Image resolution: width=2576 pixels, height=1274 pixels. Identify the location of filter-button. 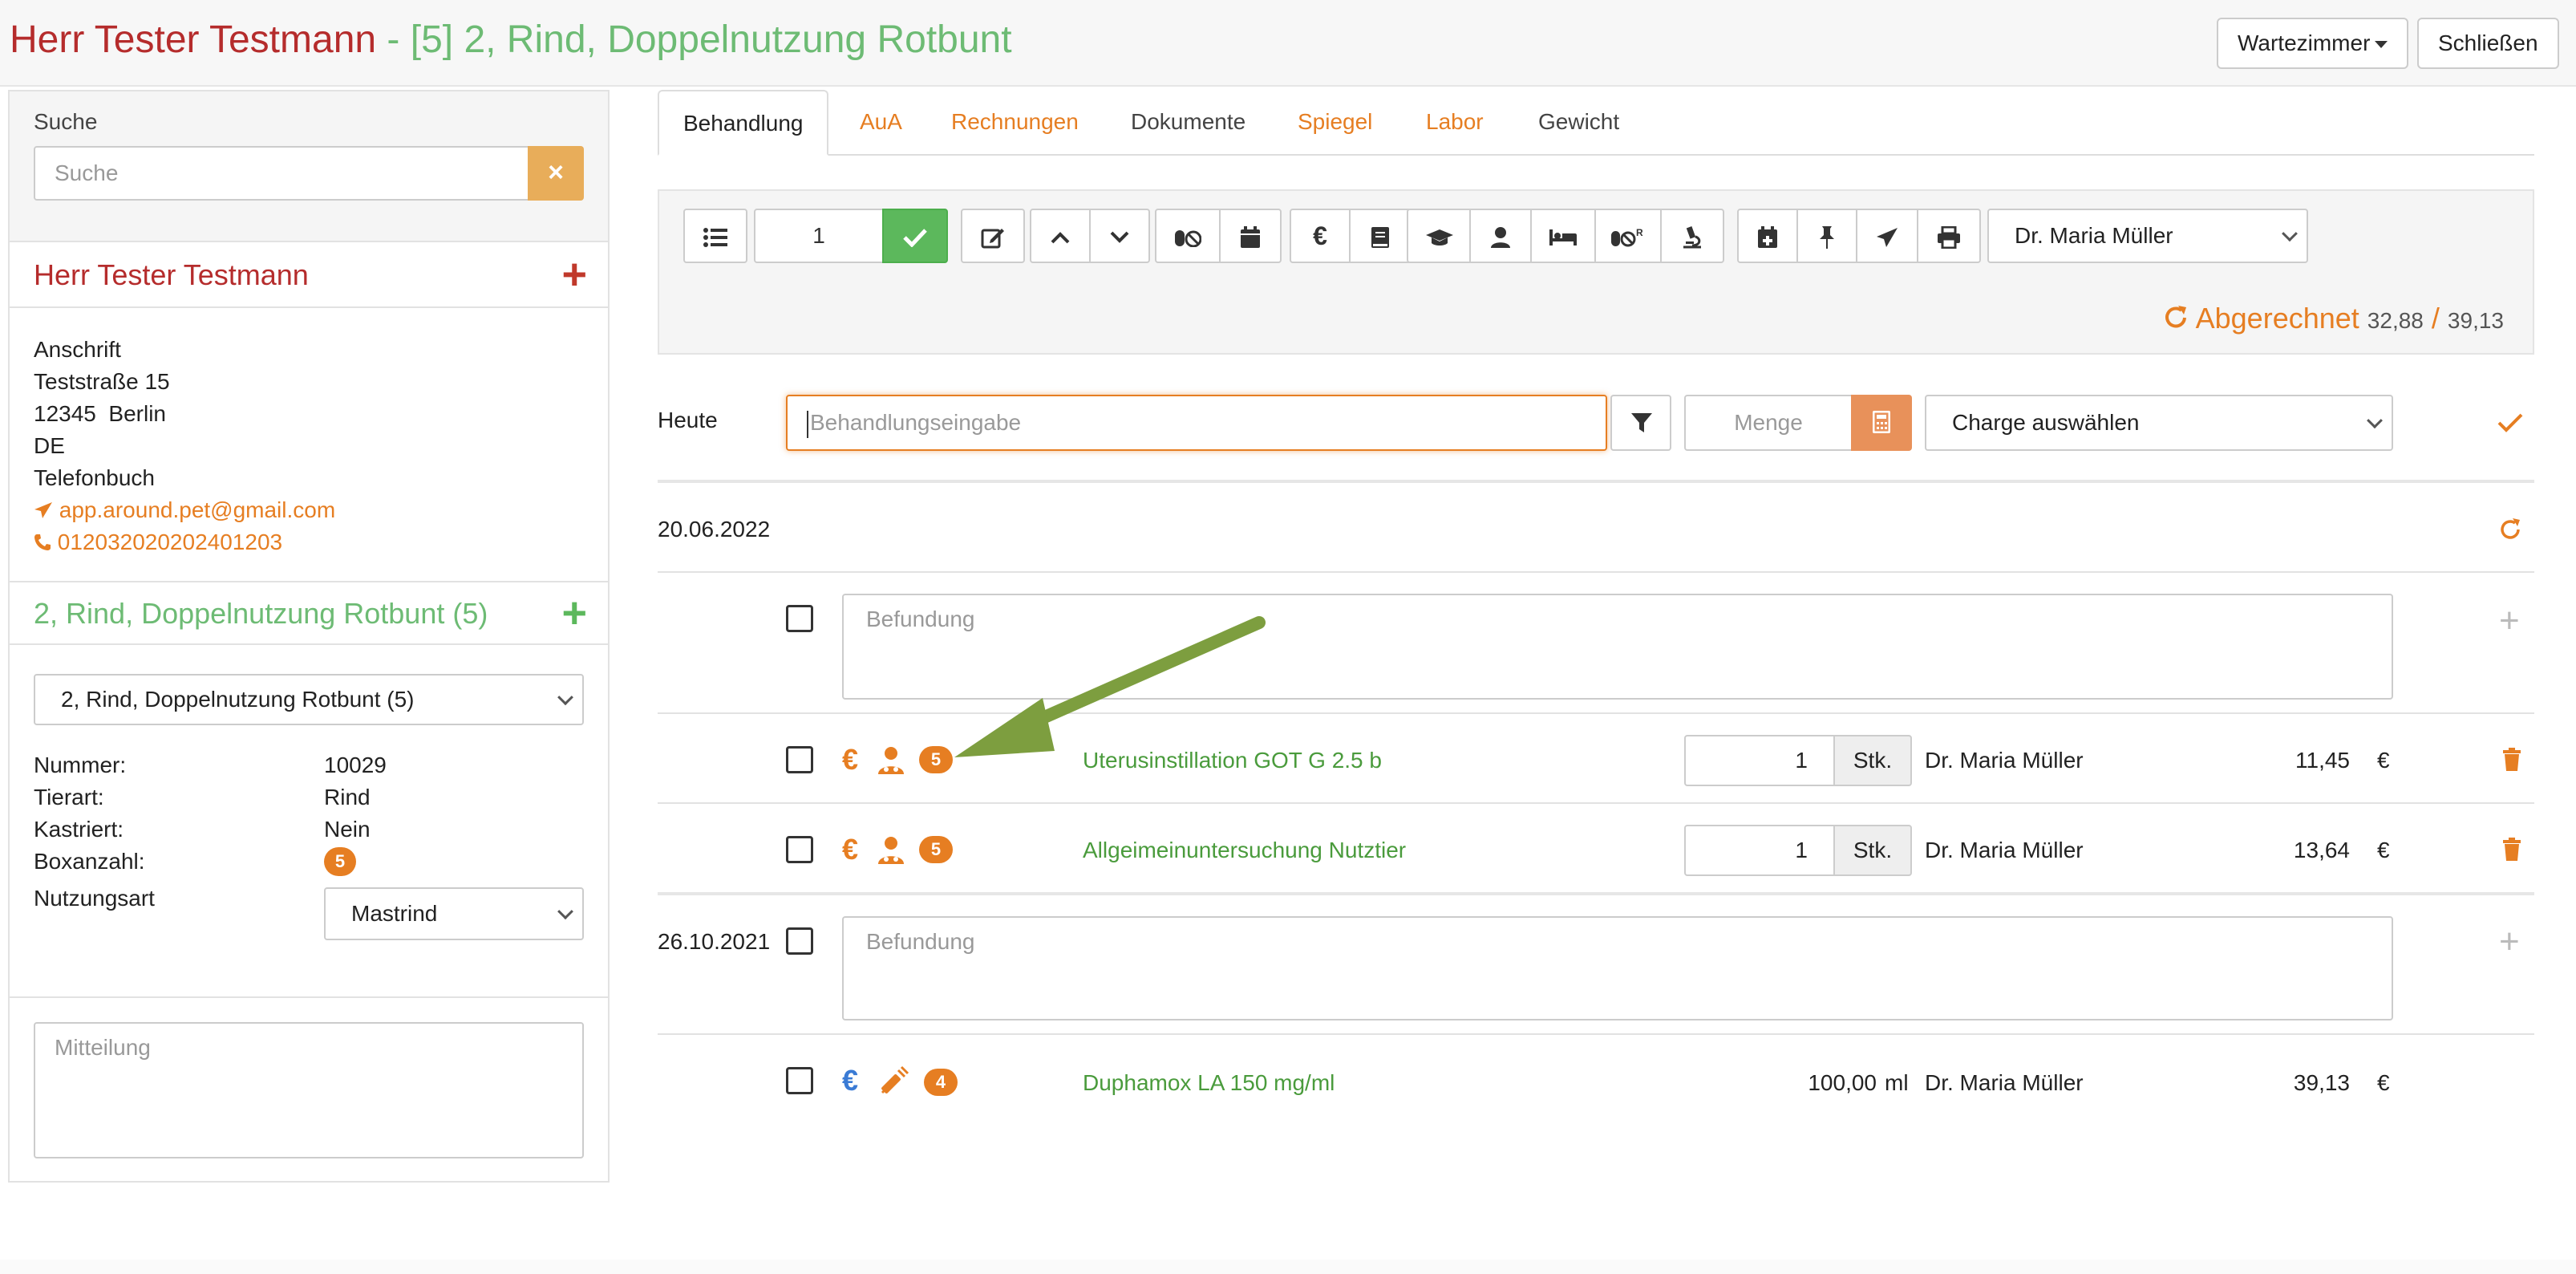
(1640, 423).